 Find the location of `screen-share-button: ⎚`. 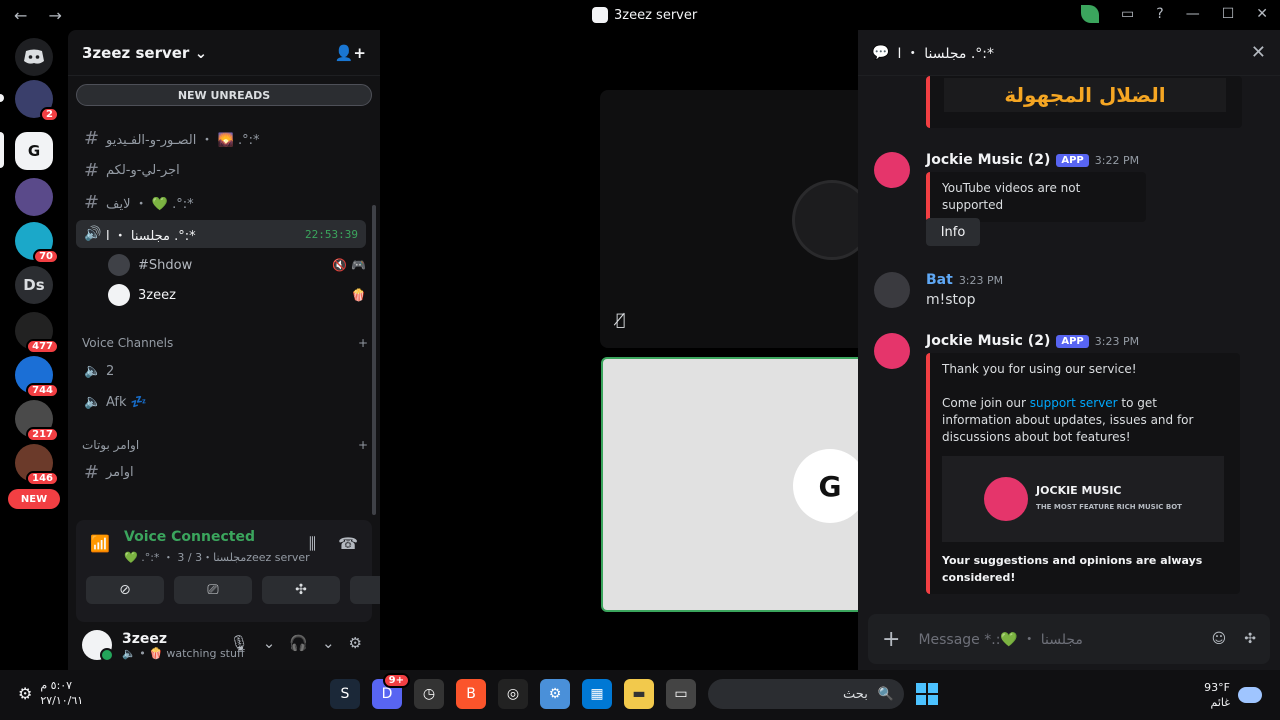

screen-share-button: ⎚ is located at coordinates (213, 590).